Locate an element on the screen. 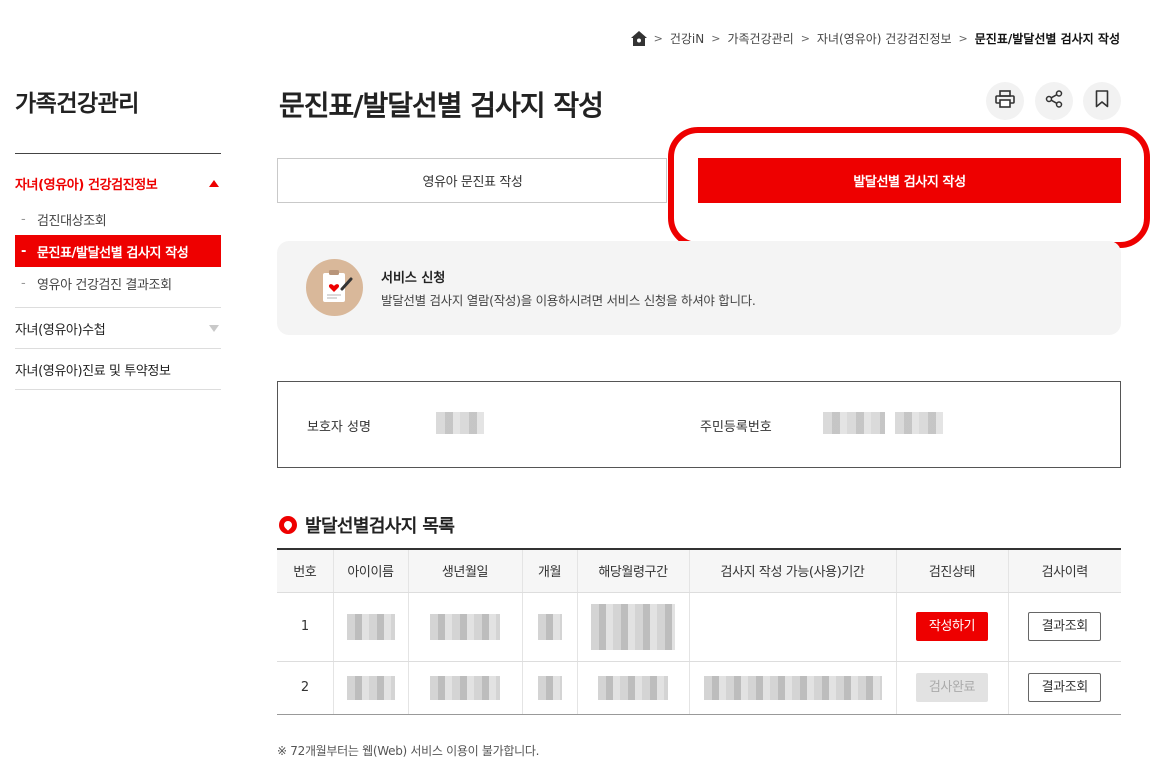 The width and height of the screenshot is (1165, 758). guardian-name-value-redacted is located at coordinates (460, 423).